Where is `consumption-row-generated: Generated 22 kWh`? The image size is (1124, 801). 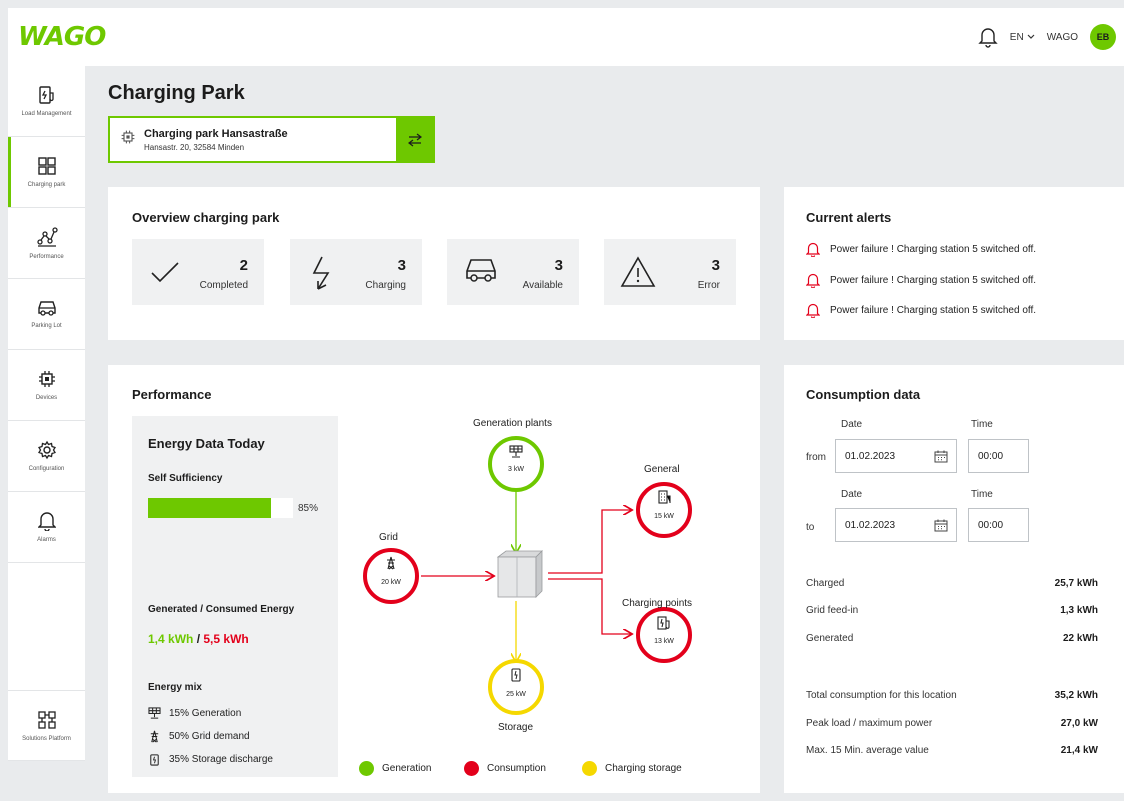
consumption-row-generated: Generated 22 kWh is located at coordinates (952, 638).